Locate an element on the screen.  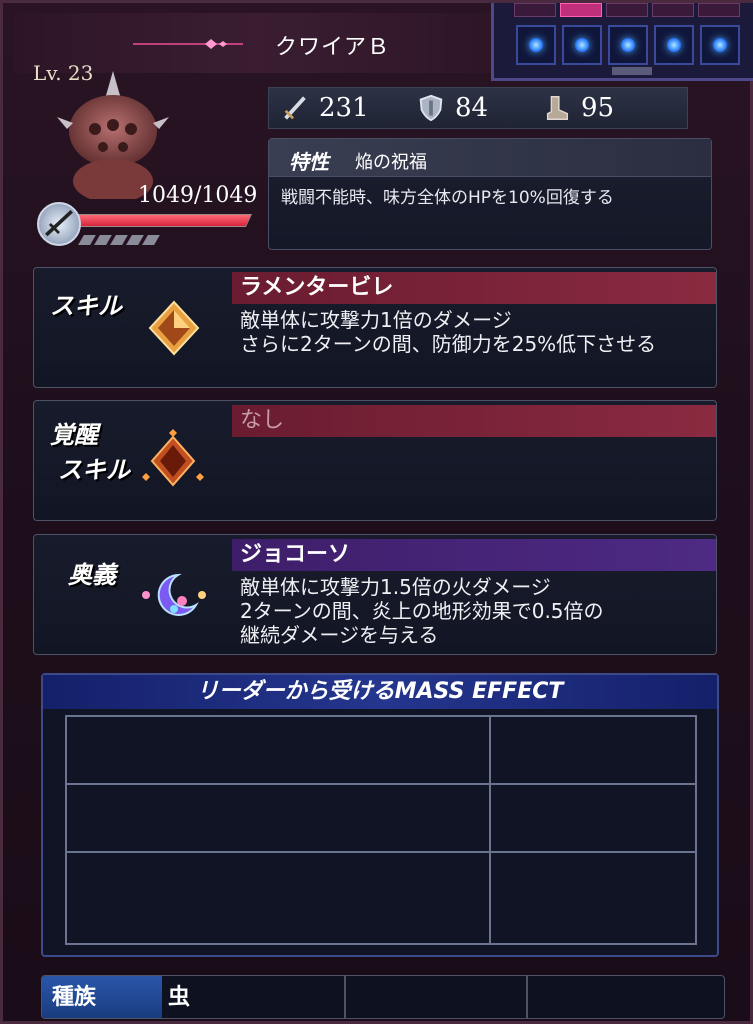
skill-name: ラメンタービレ is located at coordinates (474, 288).